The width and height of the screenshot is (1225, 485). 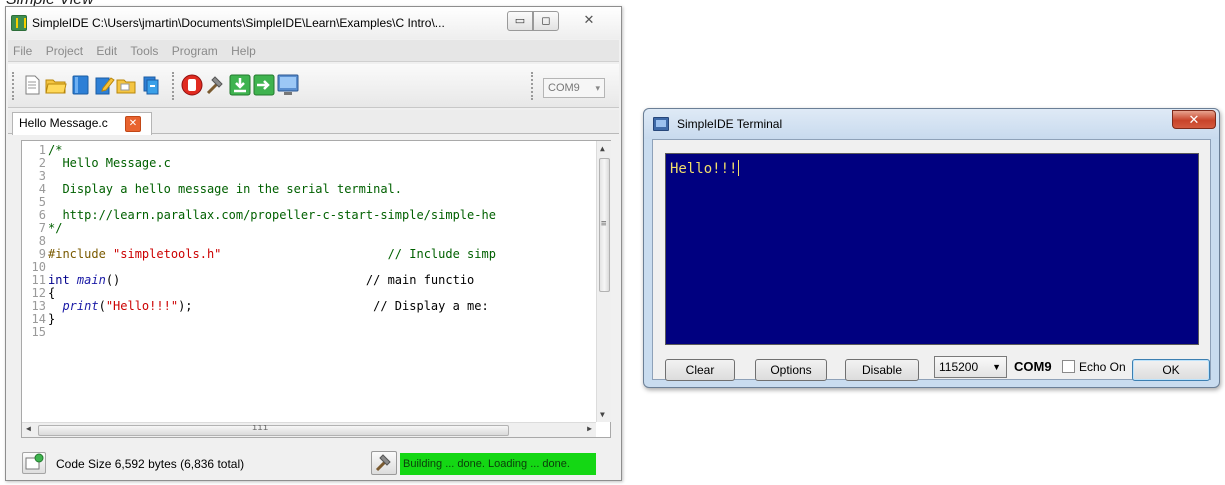 I want to click on code-line: 13 print("Hello!!!"); // Display a me:, so click(x=309, y=306).